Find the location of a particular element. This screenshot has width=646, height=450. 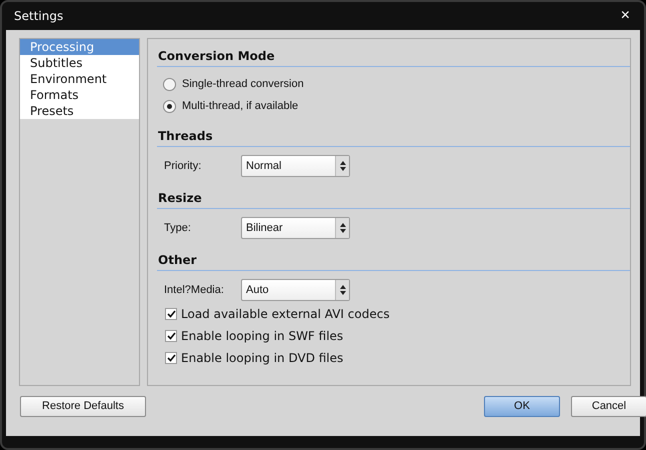

dialog-button: OK is located at coordinates (522, 406).